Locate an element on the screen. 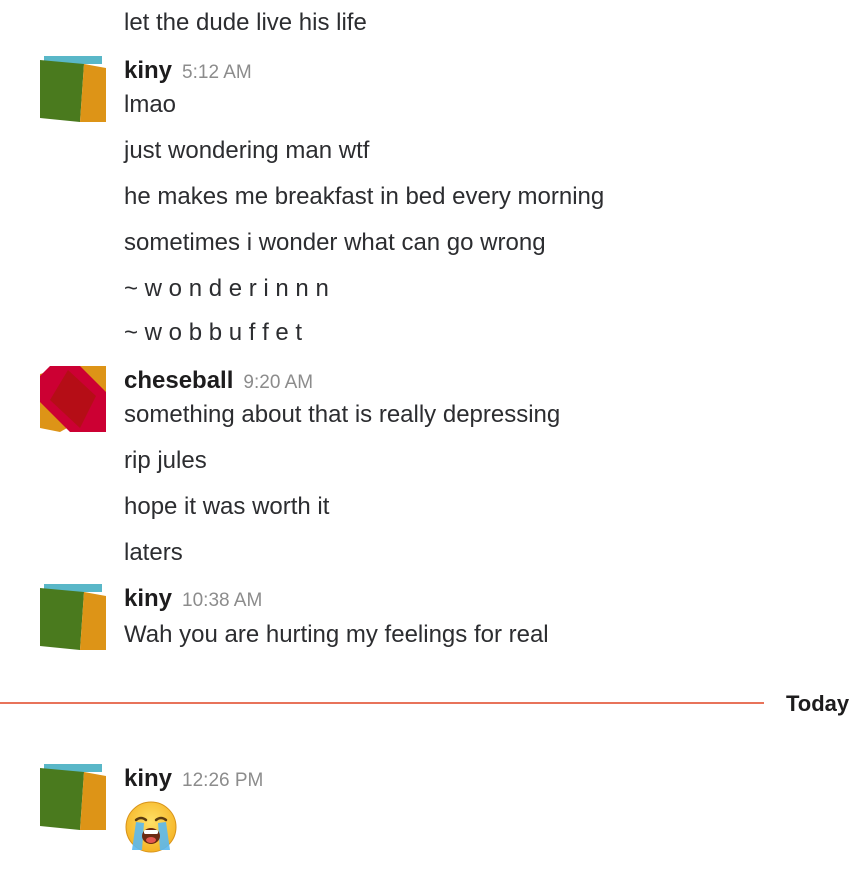 This screenshot has width=866, height=878. message-header: kiny 10:38 AM is located at coordinates (193, 600).